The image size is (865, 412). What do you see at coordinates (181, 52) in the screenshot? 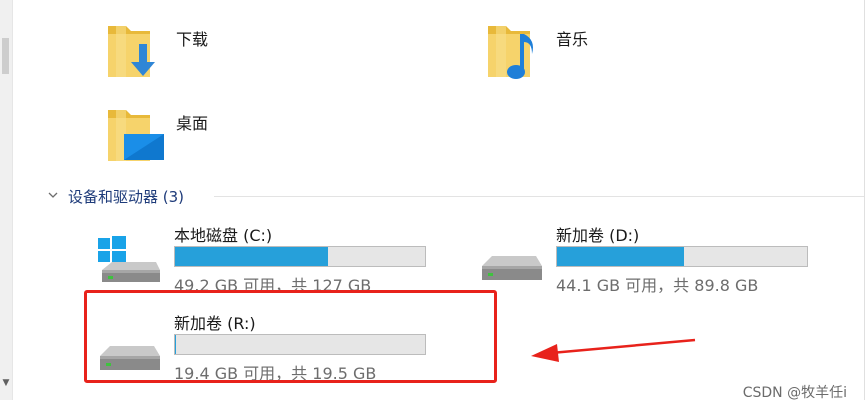
I see `folder-downloads: 下载` at bounding box center [181, 52].